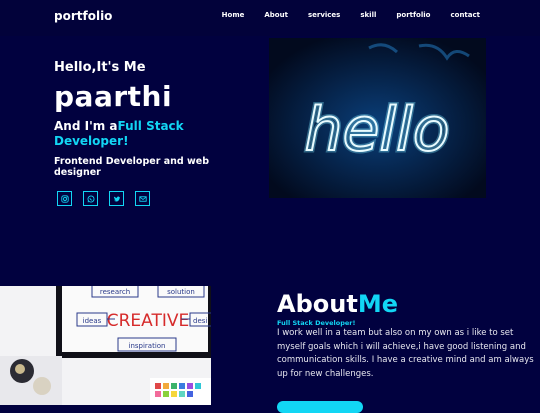 The height and width of the screenshot is (413, 540). I want to click on hero-role: And I'm aFull Stack Developer!, so click(154, 134).